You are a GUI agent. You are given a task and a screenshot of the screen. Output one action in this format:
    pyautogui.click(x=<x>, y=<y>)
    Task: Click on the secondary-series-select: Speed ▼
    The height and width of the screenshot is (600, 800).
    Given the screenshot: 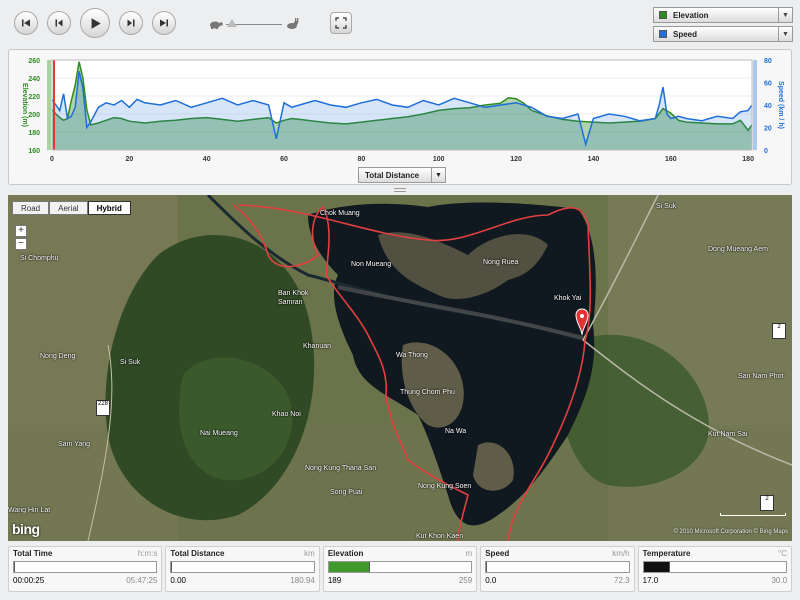 What is the action you would take?
    pyautogui.click(x=723, y=34)
    